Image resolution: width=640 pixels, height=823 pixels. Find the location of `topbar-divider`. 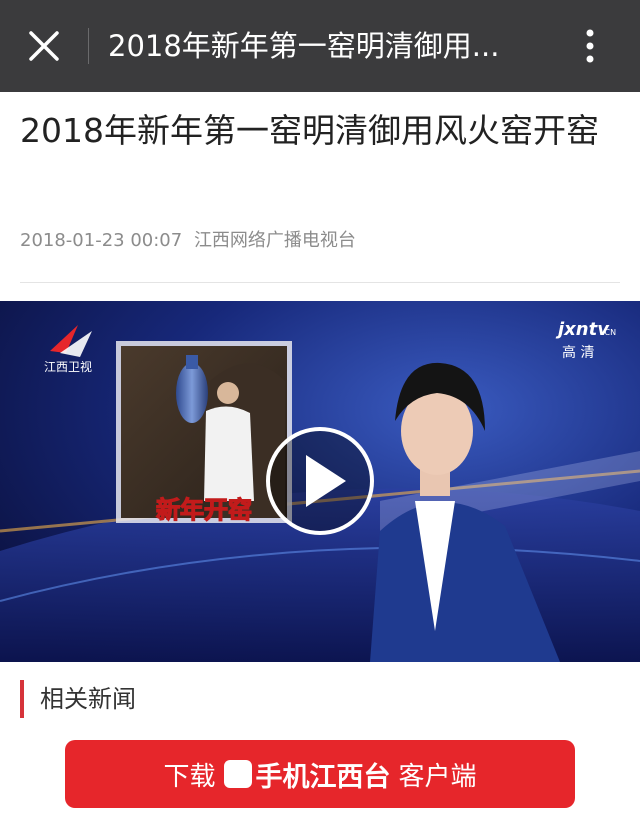

topbar-divider is located at coordinates (88, 46).